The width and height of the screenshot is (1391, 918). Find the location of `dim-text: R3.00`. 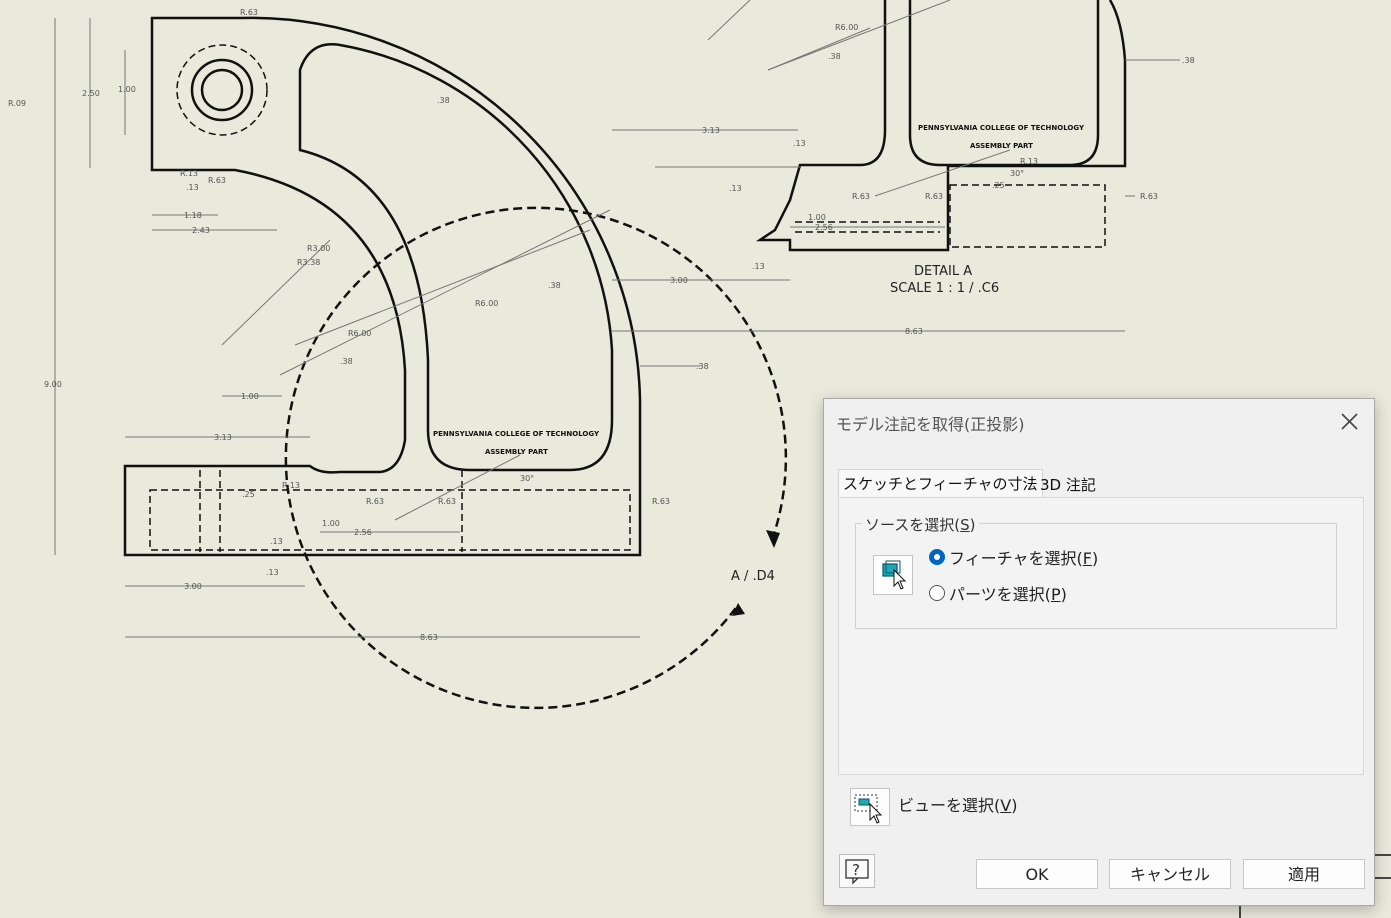

dim-text: R3.00 is located at coordinates (318, 248).